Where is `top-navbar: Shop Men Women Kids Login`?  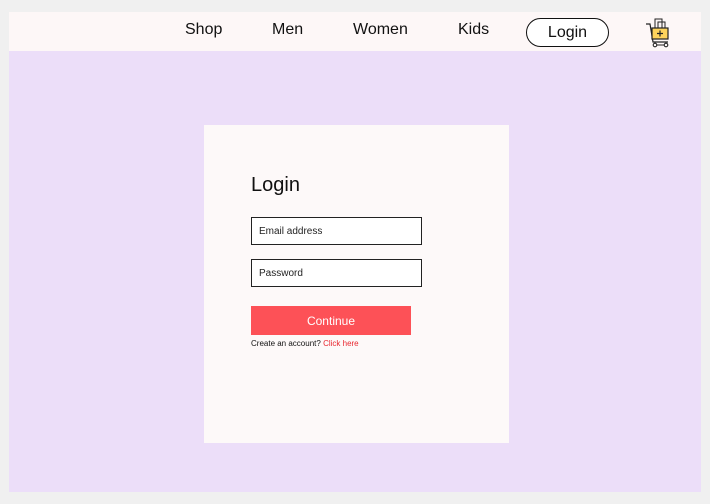
top-navbar: Shop Men Women Kids Login is located at coordinates (355, 31).